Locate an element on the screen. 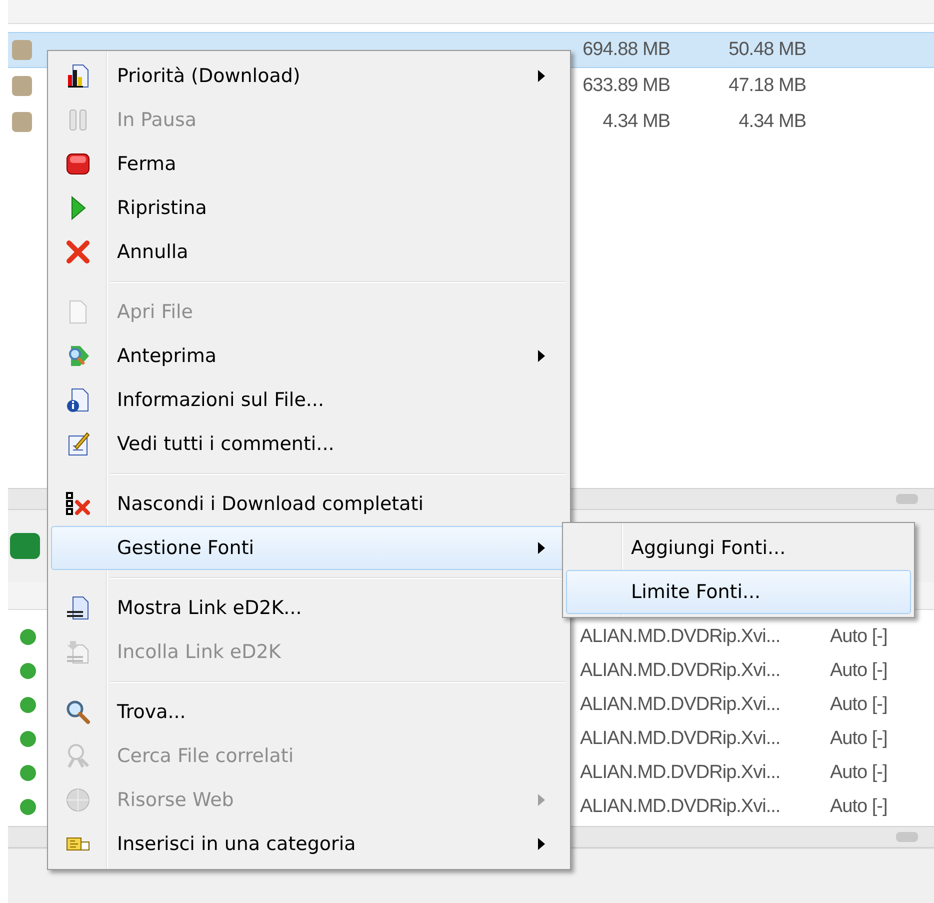 This screenshot has height=903, width=934. size-cell-text: 633.89 MB is located at coordinates (626, 86).